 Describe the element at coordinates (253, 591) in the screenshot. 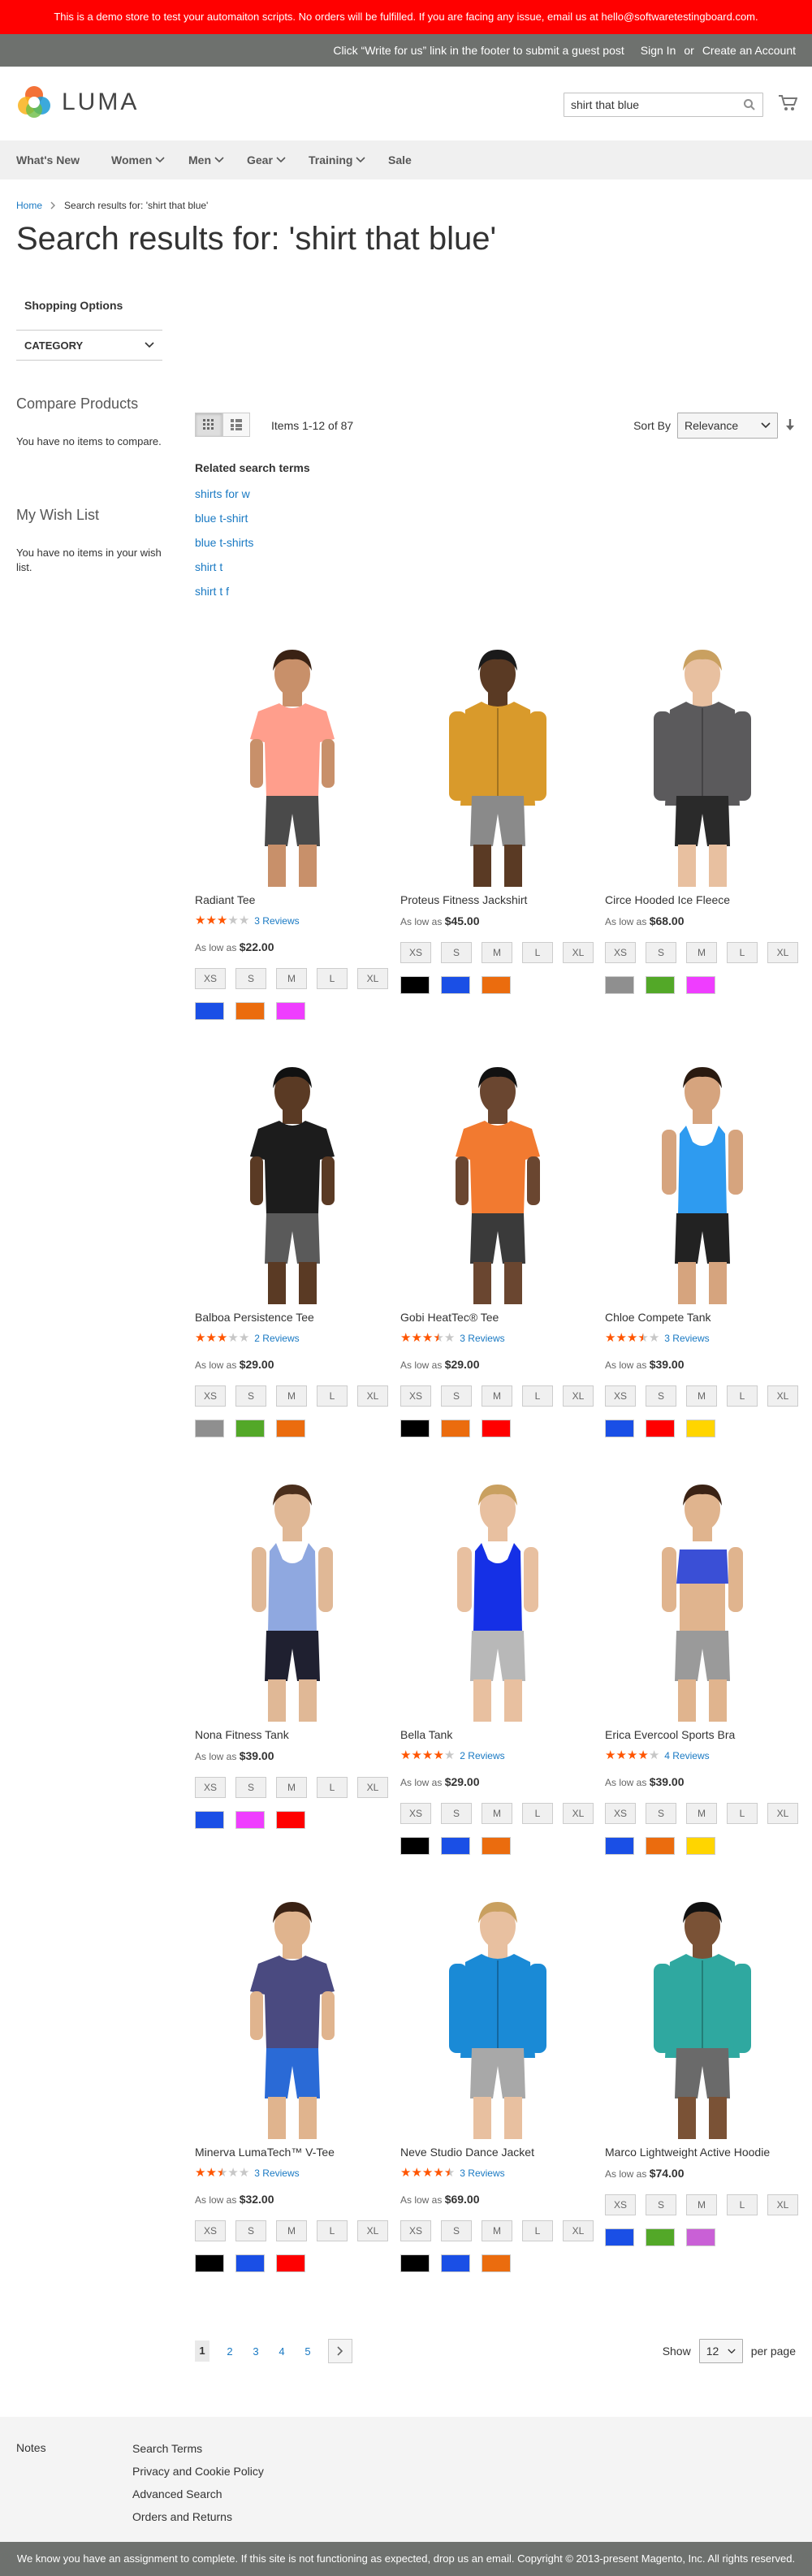

I see `related-term-link: shirt t f` at that location.